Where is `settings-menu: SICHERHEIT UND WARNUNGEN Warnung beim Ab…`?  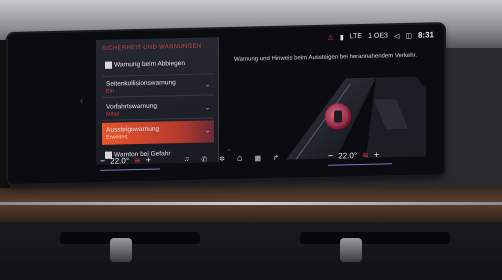
settings-menu: SICHERHEIT UND WARNUNGEN Warnung beim Ab… is located at coordinates (157, 101).